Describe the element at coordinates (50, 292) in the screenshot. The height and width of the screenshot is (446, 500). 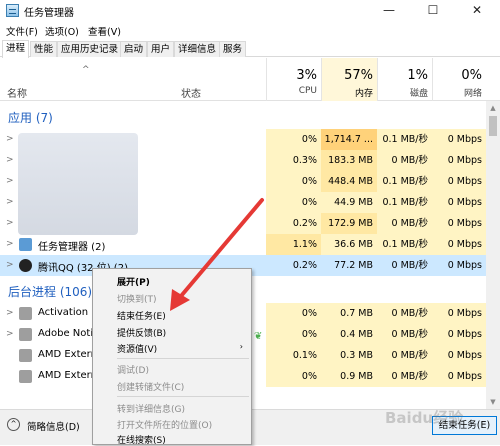
I see `group-background-label: 后台进程 (106)` at that location.